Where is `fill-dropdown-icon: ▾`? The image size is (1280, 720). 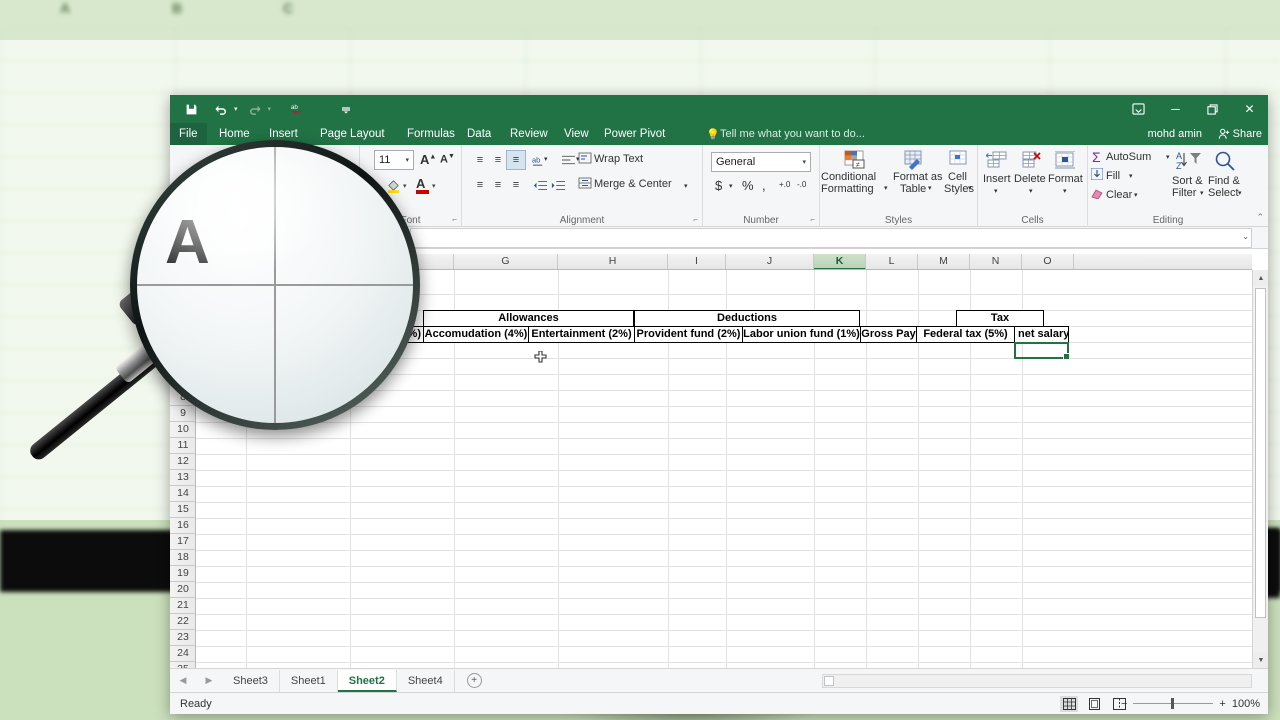
fill-dropdown-icon: ▾ is located at coordinates (1131, 176).